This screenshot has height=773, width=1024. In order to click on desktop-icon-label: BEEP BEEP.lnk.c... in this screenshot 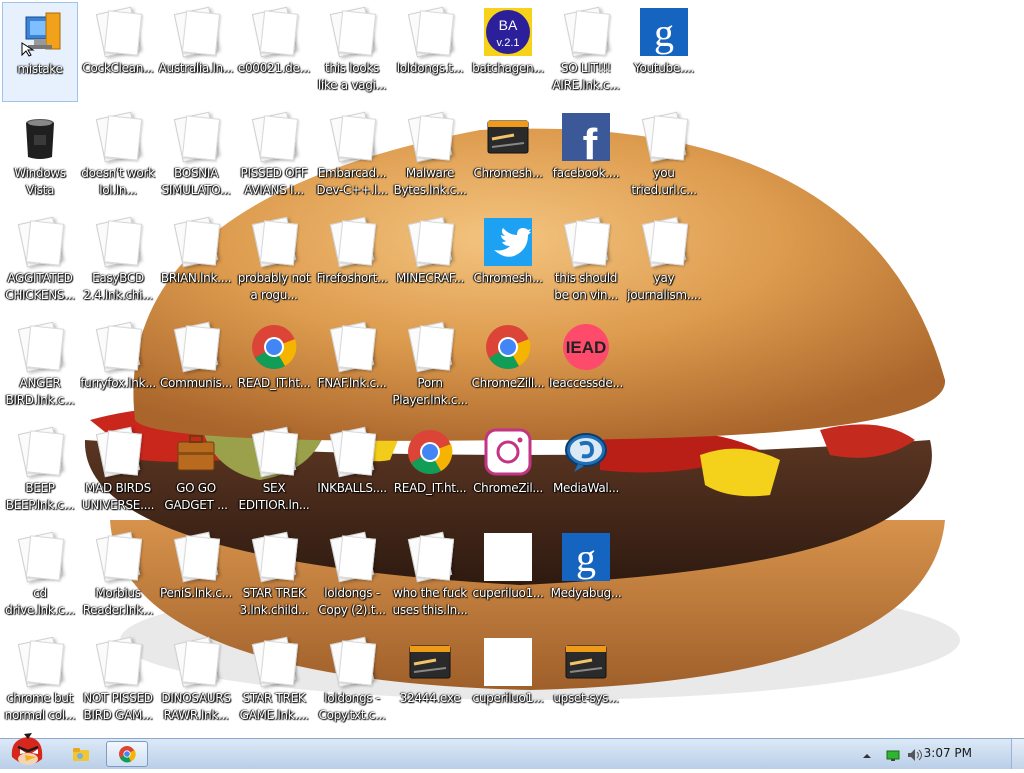, I will do `click(40, 496)`.